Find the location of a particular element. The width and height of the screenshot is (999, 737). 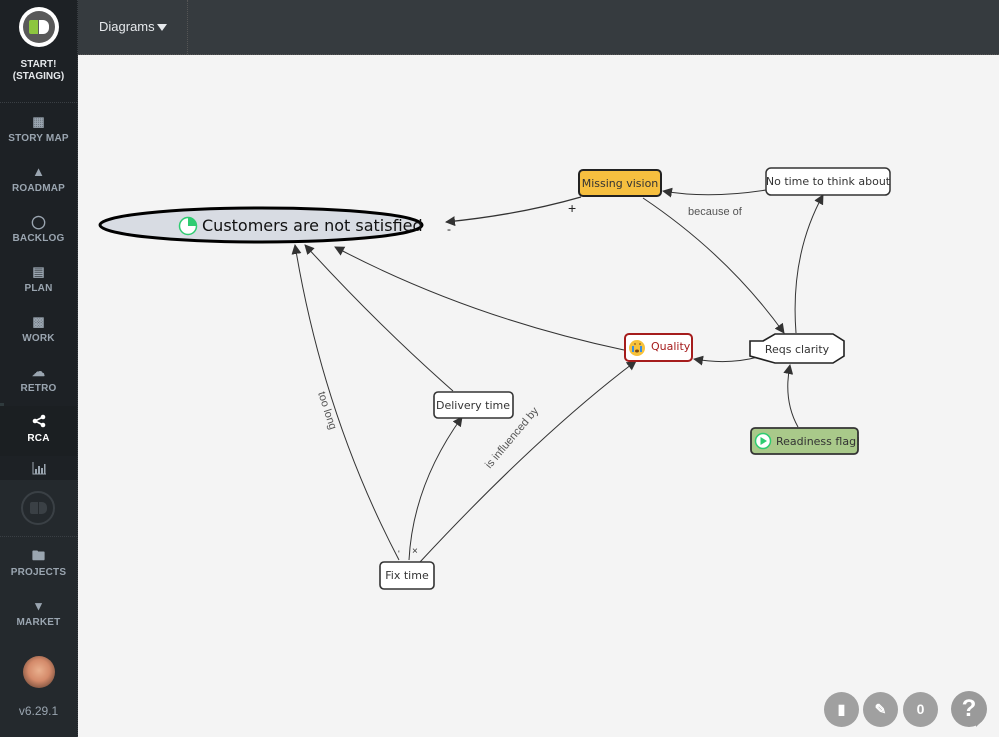

project-name: START! (STAGING) is located at coordinates (38, 71).